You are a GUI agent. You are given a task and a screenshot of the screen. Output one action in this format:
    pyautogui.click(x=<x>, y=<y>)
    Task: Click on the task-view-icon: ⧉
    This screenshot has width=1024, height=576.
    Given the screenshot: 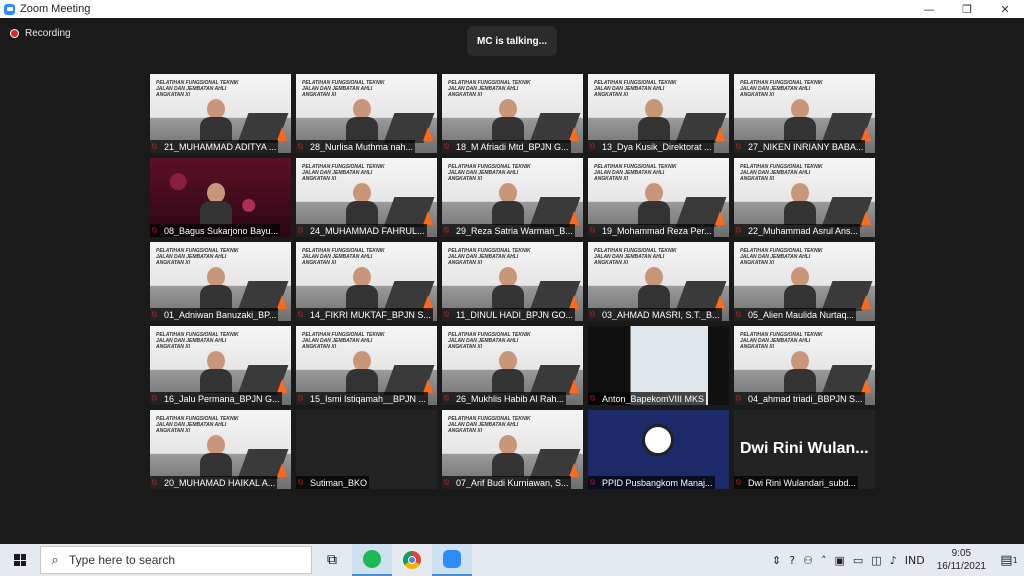 What is the action you would take?
    pyautogui.click(x=332, y=560)
    